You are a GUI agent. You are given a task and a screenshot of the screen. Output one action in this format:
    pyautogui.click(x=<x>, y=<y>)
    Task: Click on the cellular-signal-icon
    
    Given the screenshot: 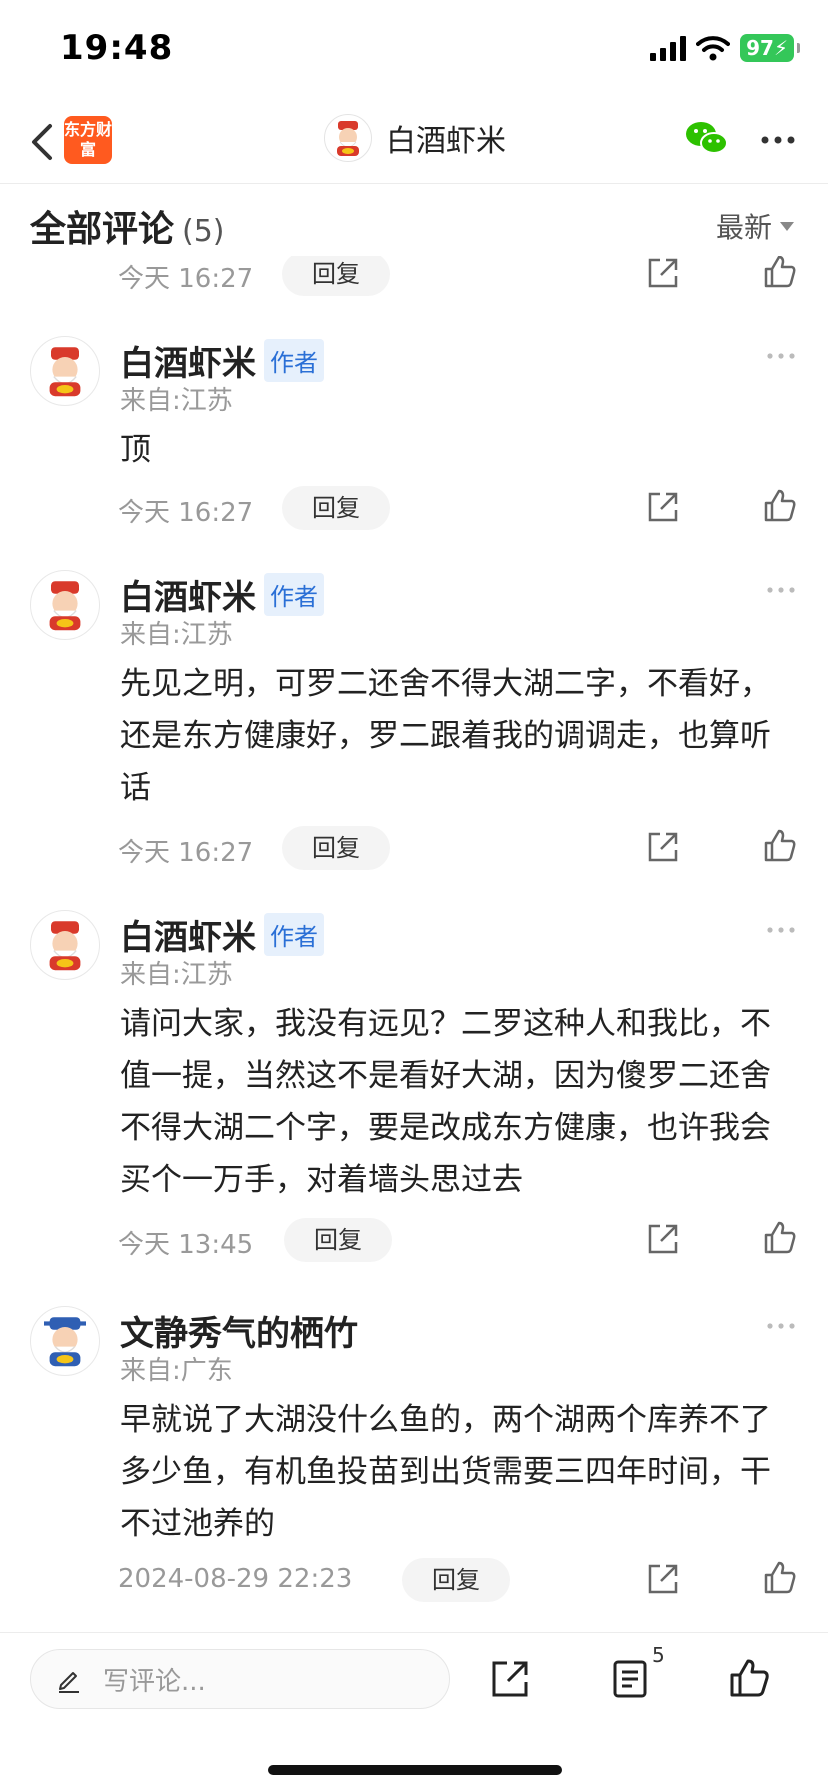 What is the action you would take?
    pyautogui.click(x=668, y=48)
    